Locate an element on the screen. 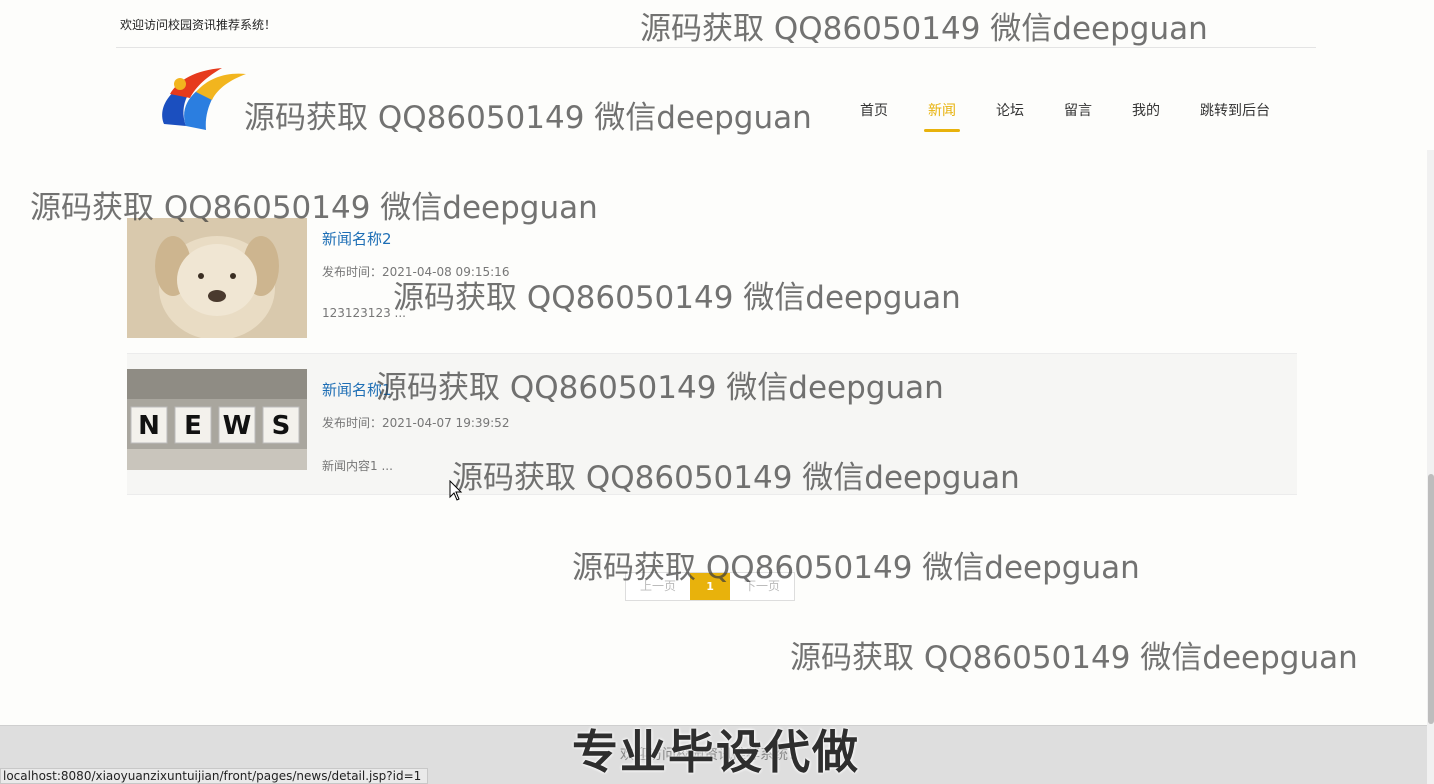 The image size is (1434, 784). mouse-pointer-icon is located at coordinates (456, 490).